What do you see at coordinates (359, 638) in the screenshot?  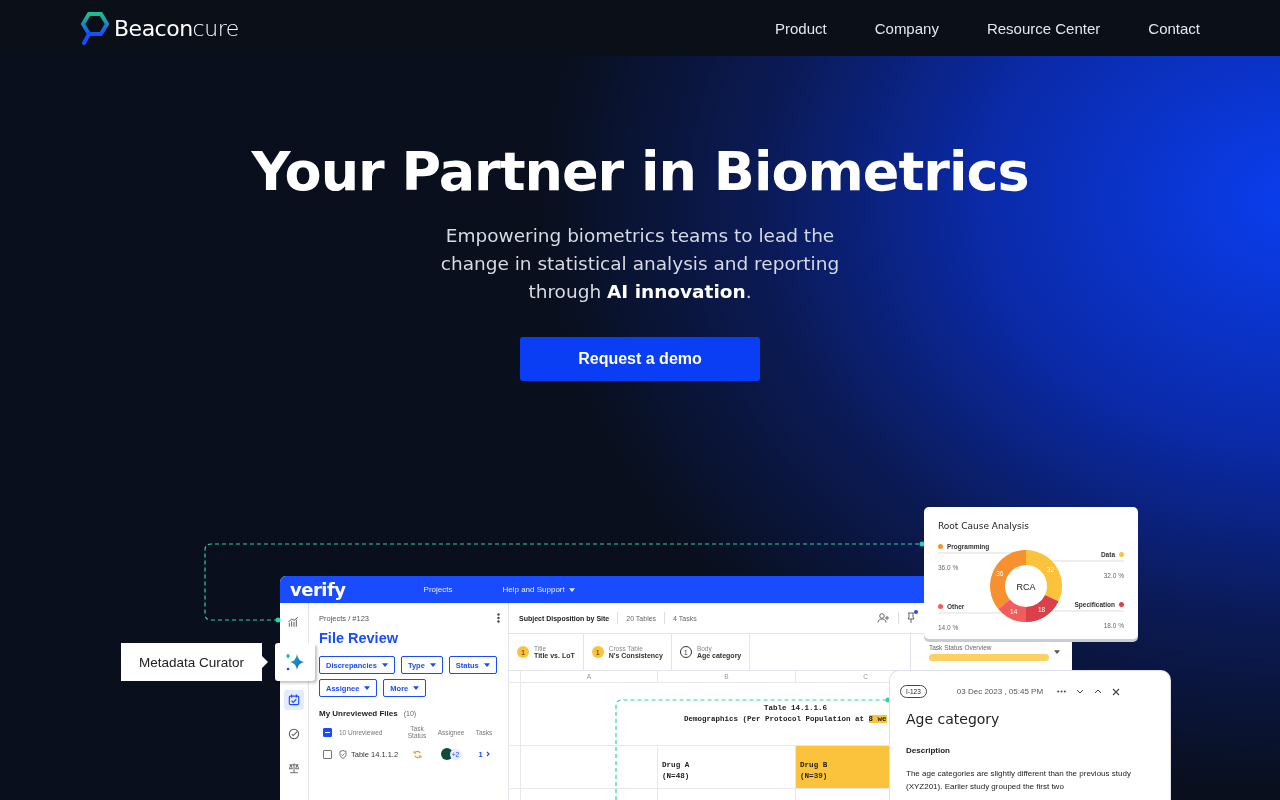 I see `page-title: File Review` at bounding box center [359, 638].